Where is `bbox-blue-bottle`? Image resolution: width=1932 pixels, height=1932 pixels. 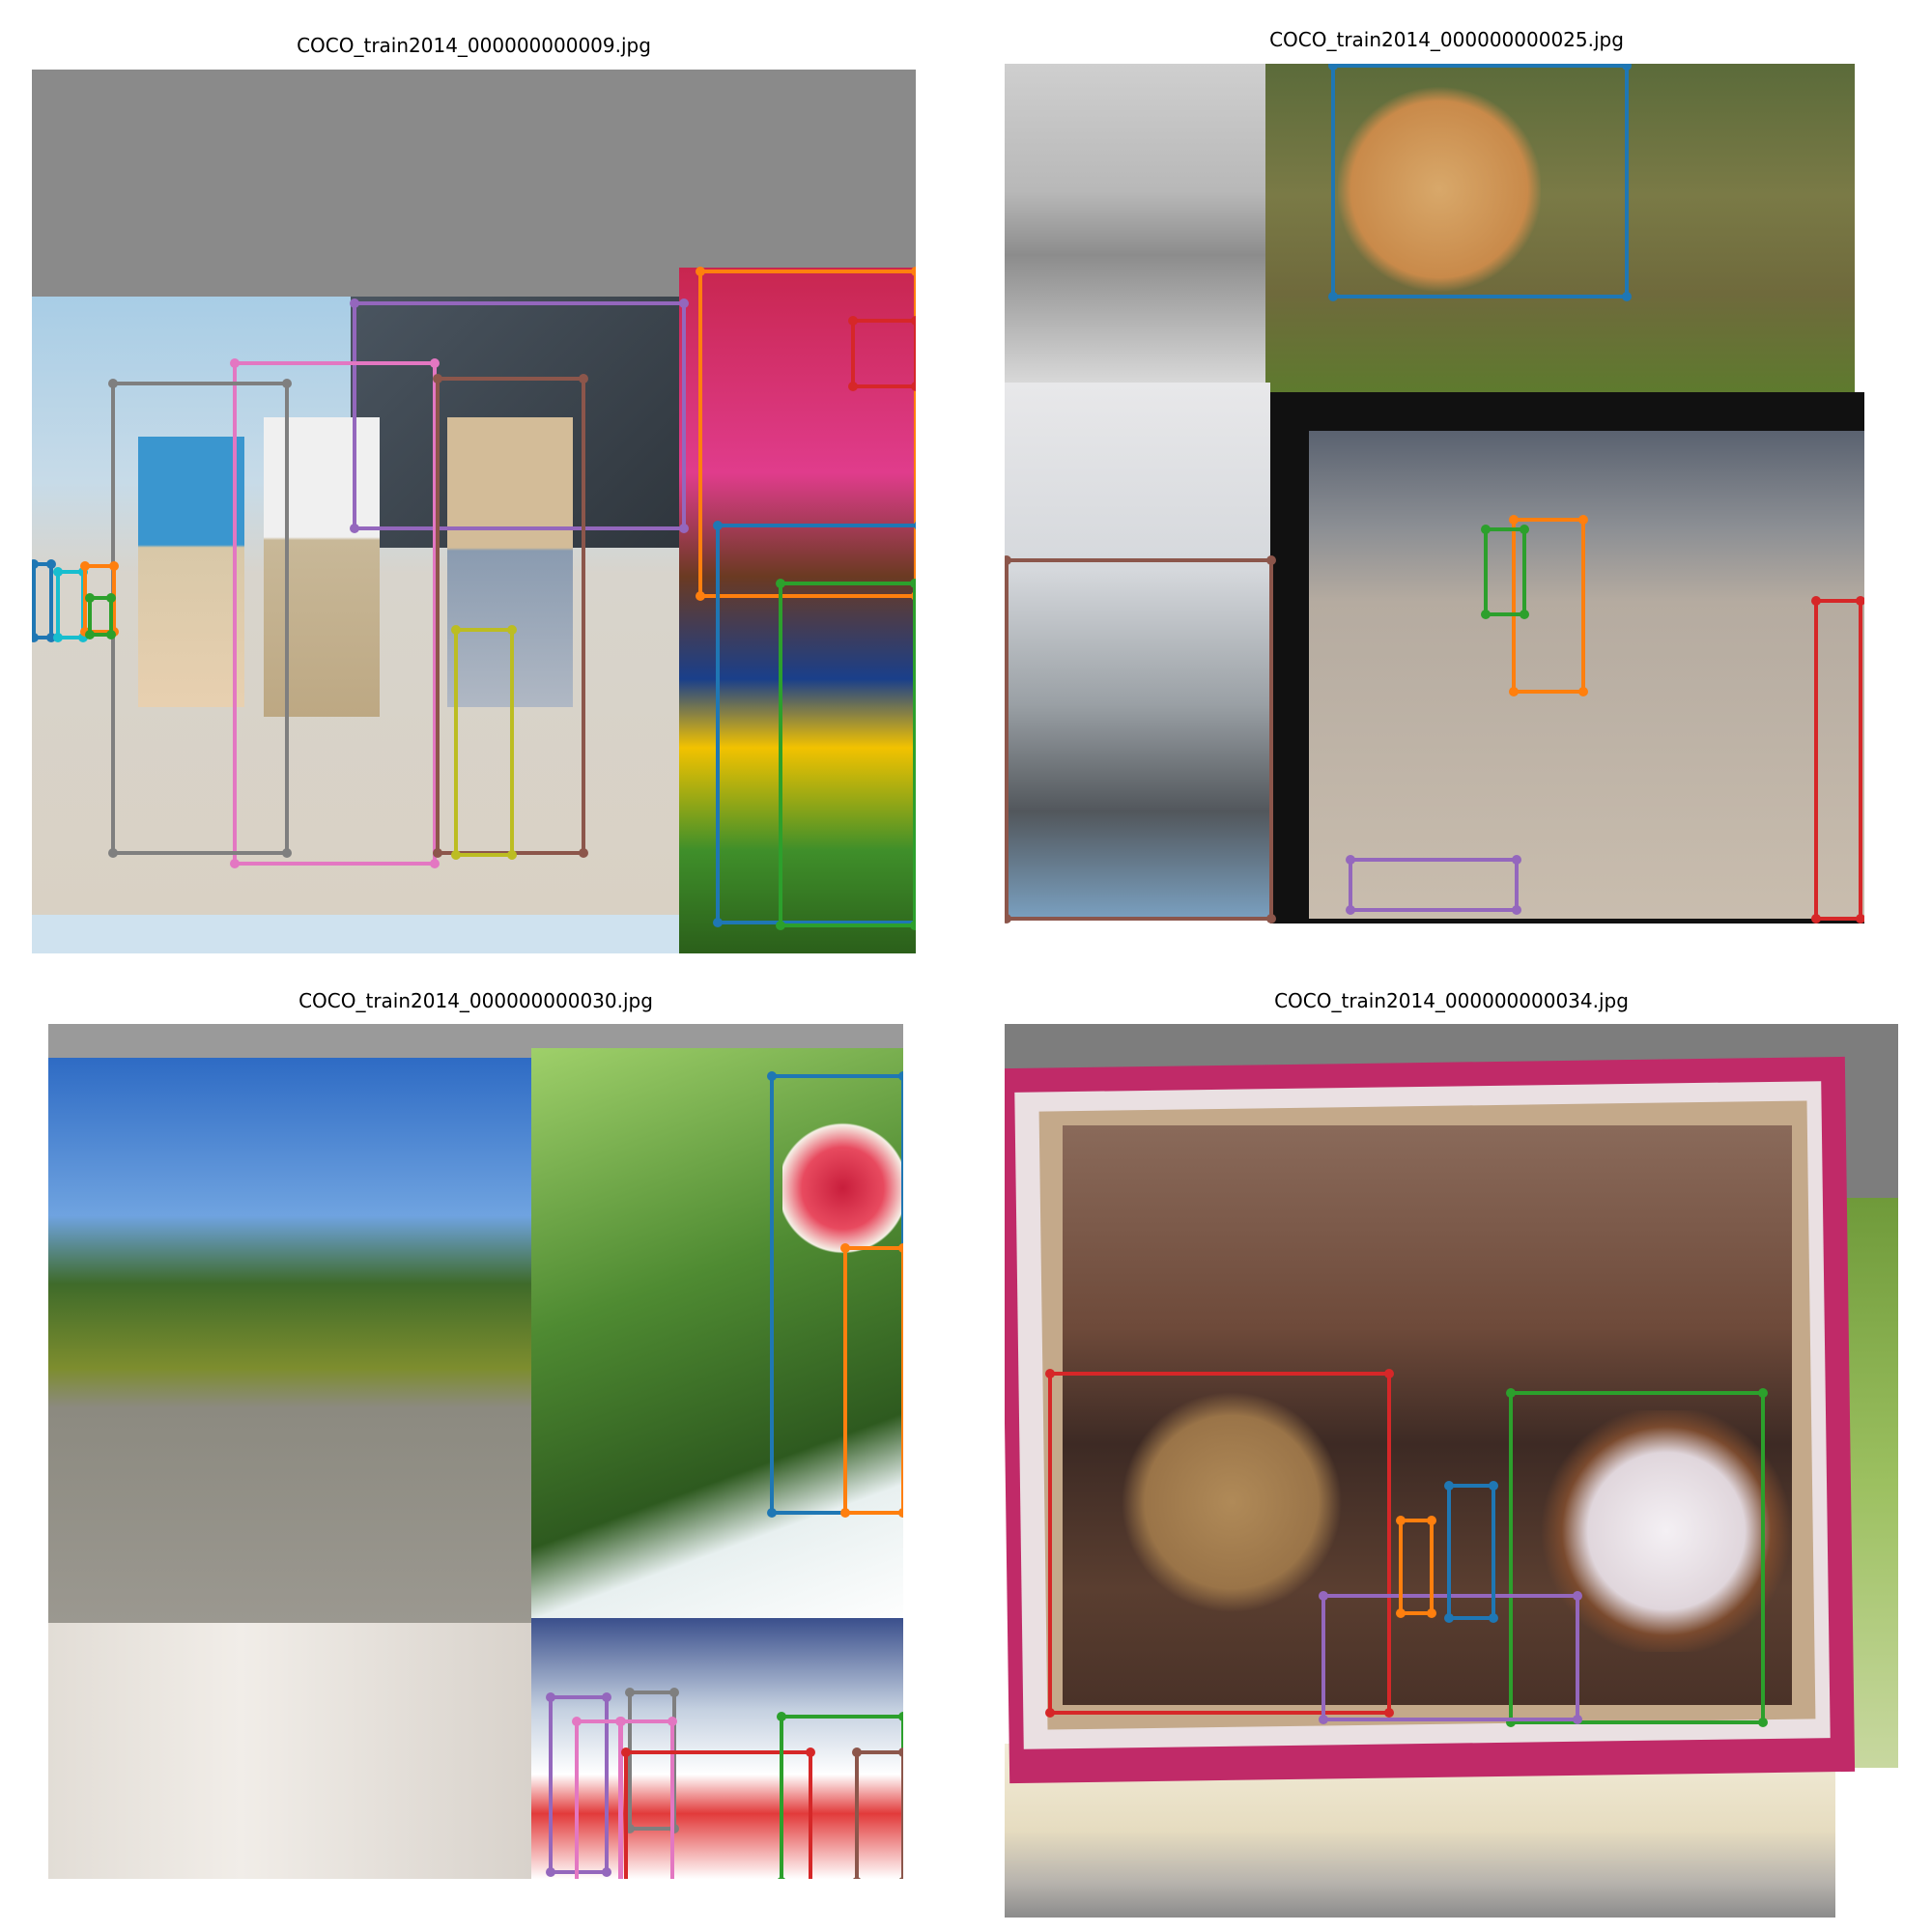
bbox-blue-bottle is located at coordinates (1471, 1552).